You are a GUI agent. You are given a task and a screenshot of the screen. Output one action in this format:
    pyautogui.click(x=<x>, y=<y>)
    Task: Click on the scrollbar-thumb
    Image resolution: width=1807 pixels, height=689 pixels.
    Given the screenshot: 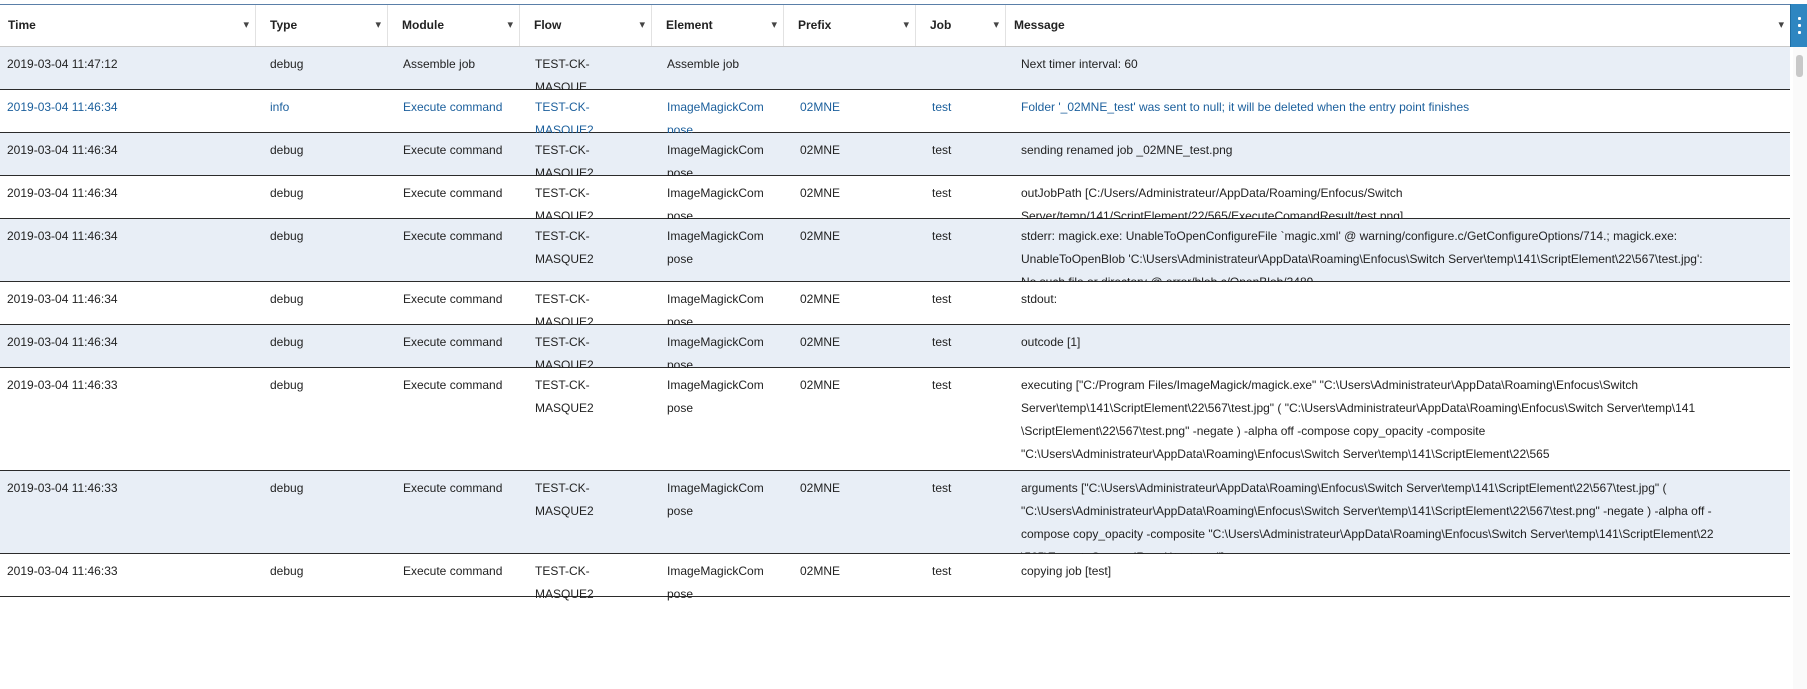 What is the action you would take?
    pyautogui.click(x=1799, y=66)
    